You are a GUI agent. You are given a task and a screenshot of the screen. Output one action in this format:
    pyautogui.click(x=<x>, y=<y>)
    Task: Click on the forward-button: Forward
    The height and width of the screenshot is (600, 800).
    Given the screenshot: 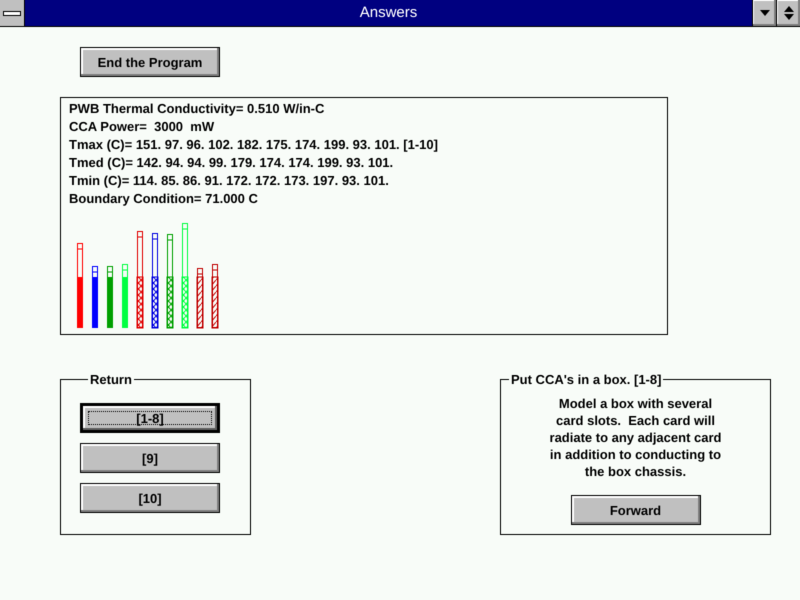 What is the action you would take?
    pyautogui.click(x=635, y=510)
    